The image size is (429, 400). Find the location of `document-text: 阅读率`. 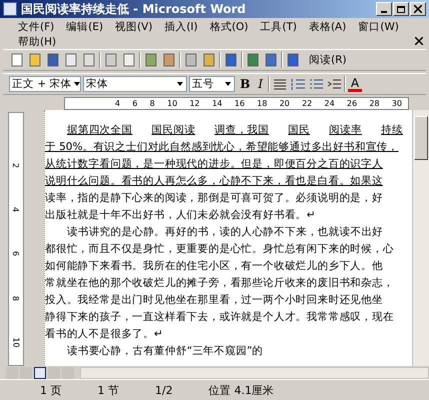

document-text: 阅读率 is located at coordinates (345, 130).